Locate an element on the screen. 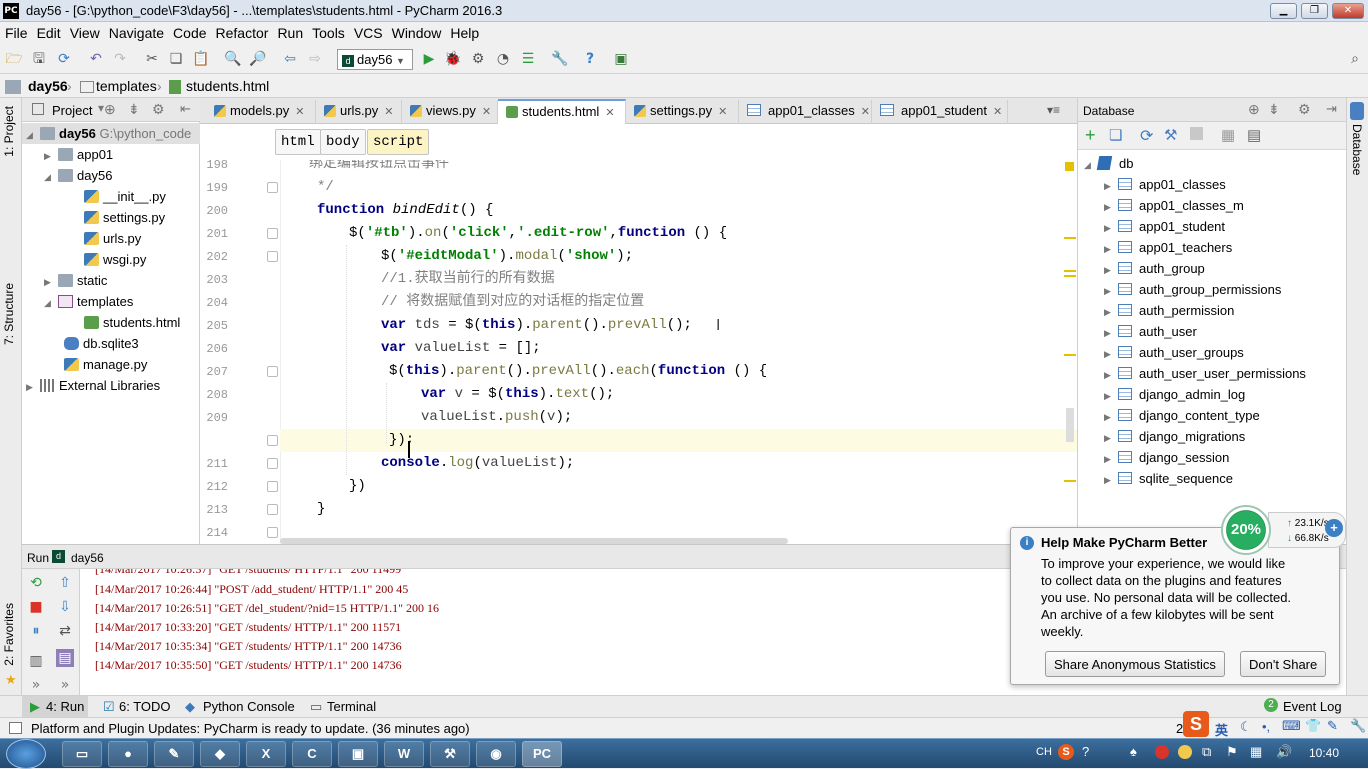 The height and width of the screenshot is (769, 1368). open-folder-icon: 🗁 is located at coordinates (14, 59).